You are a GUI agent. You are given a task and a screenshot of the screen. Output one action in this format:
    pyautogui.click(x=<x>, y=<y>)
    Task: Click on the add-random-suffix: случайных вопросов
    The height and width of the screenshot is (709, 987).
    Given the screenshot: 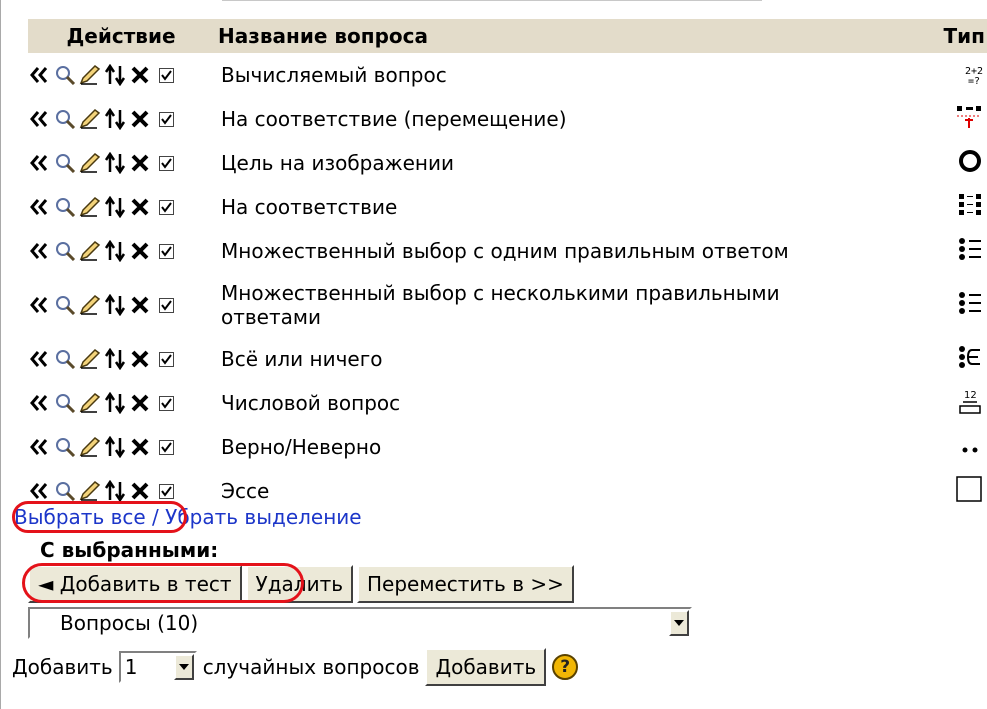 What is the action you would take?
    pyautogui.click(x=311, y=667)
    